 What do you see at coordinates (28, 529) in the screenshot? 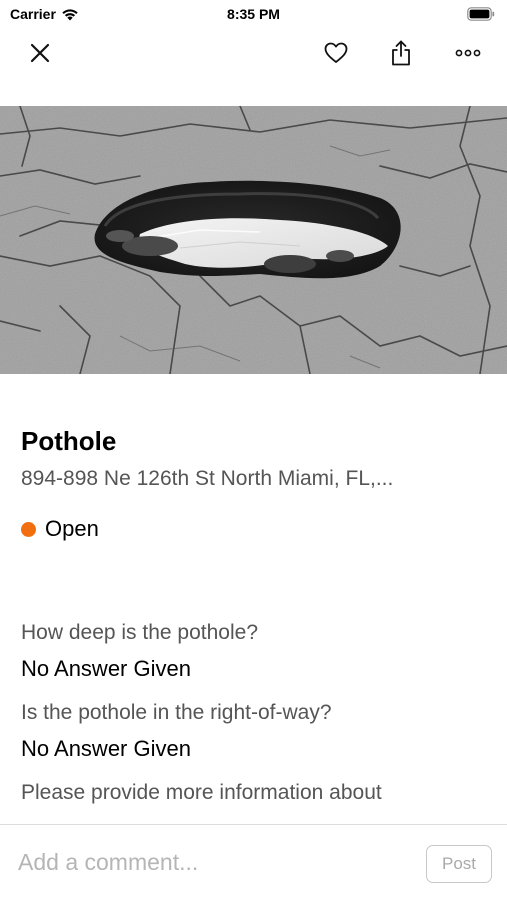
I see `status-dot` at bounding box center [28, 529].